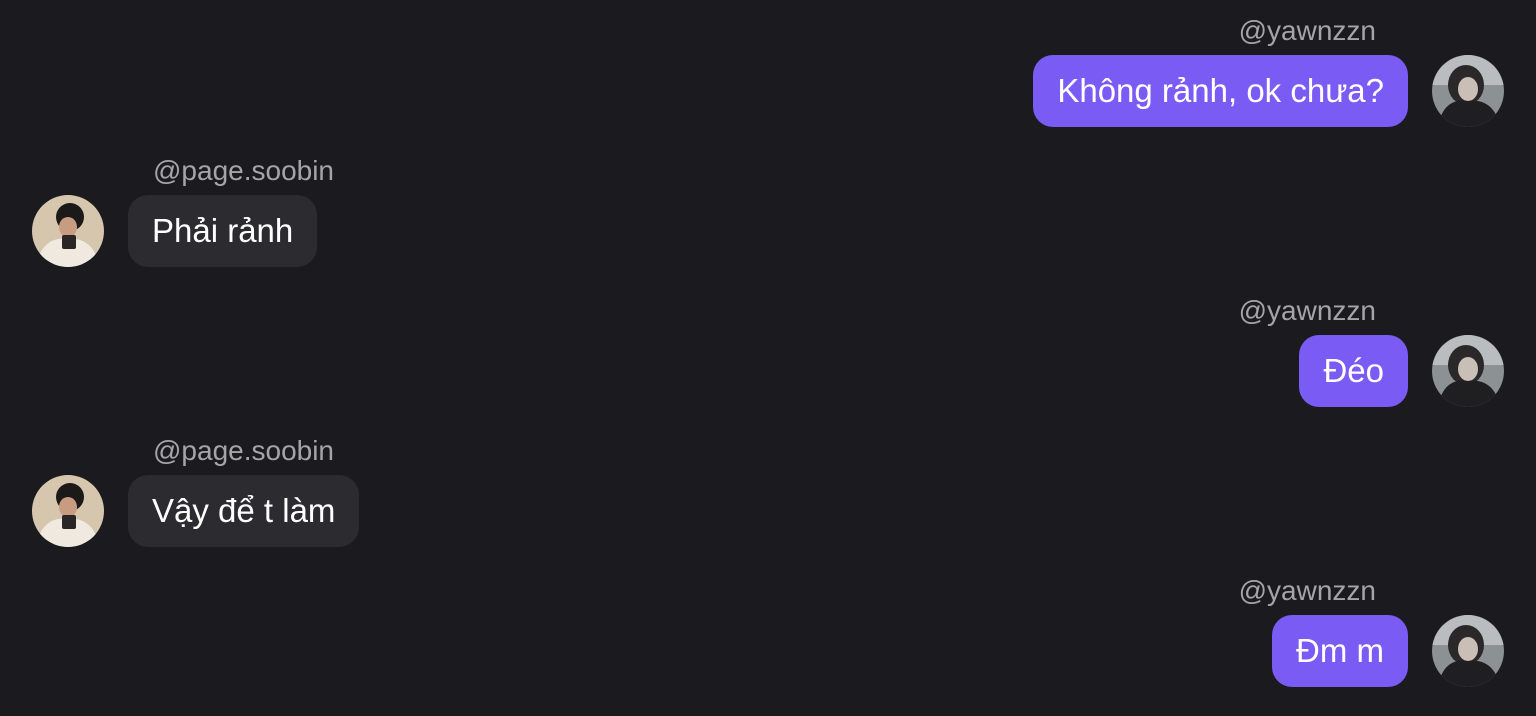 This screenshot has height=716, width=1536. What do you see at coordinates (244, 511) in the screenshot?
I see `message-bubble: Vậy để t làm` at bounding box center [244, 511].